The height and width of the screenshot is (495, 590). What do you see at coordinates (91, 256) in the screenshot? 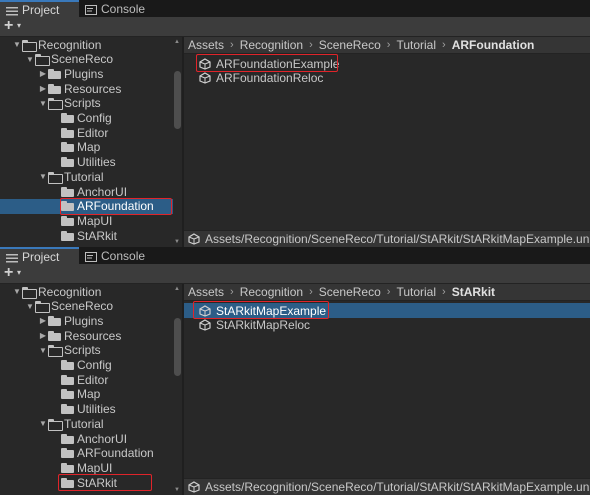
I see `console-icon` at bounding box center [91, 256].